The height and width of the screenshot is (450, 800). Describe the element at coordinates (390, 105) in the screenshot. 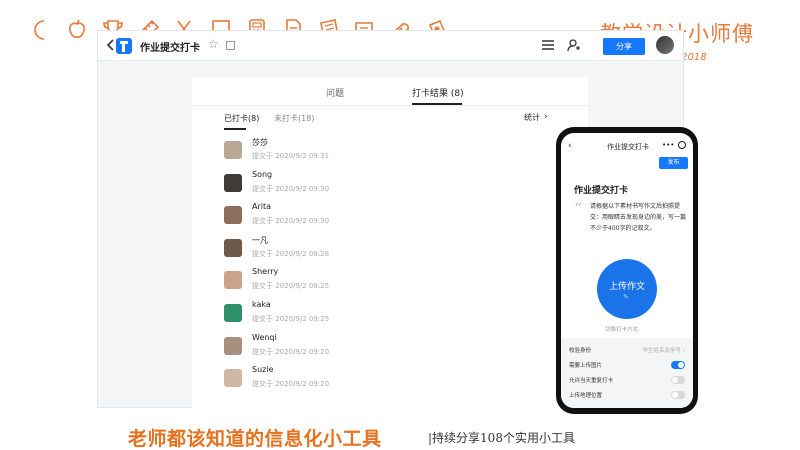

I see `tab-divider` at that location.